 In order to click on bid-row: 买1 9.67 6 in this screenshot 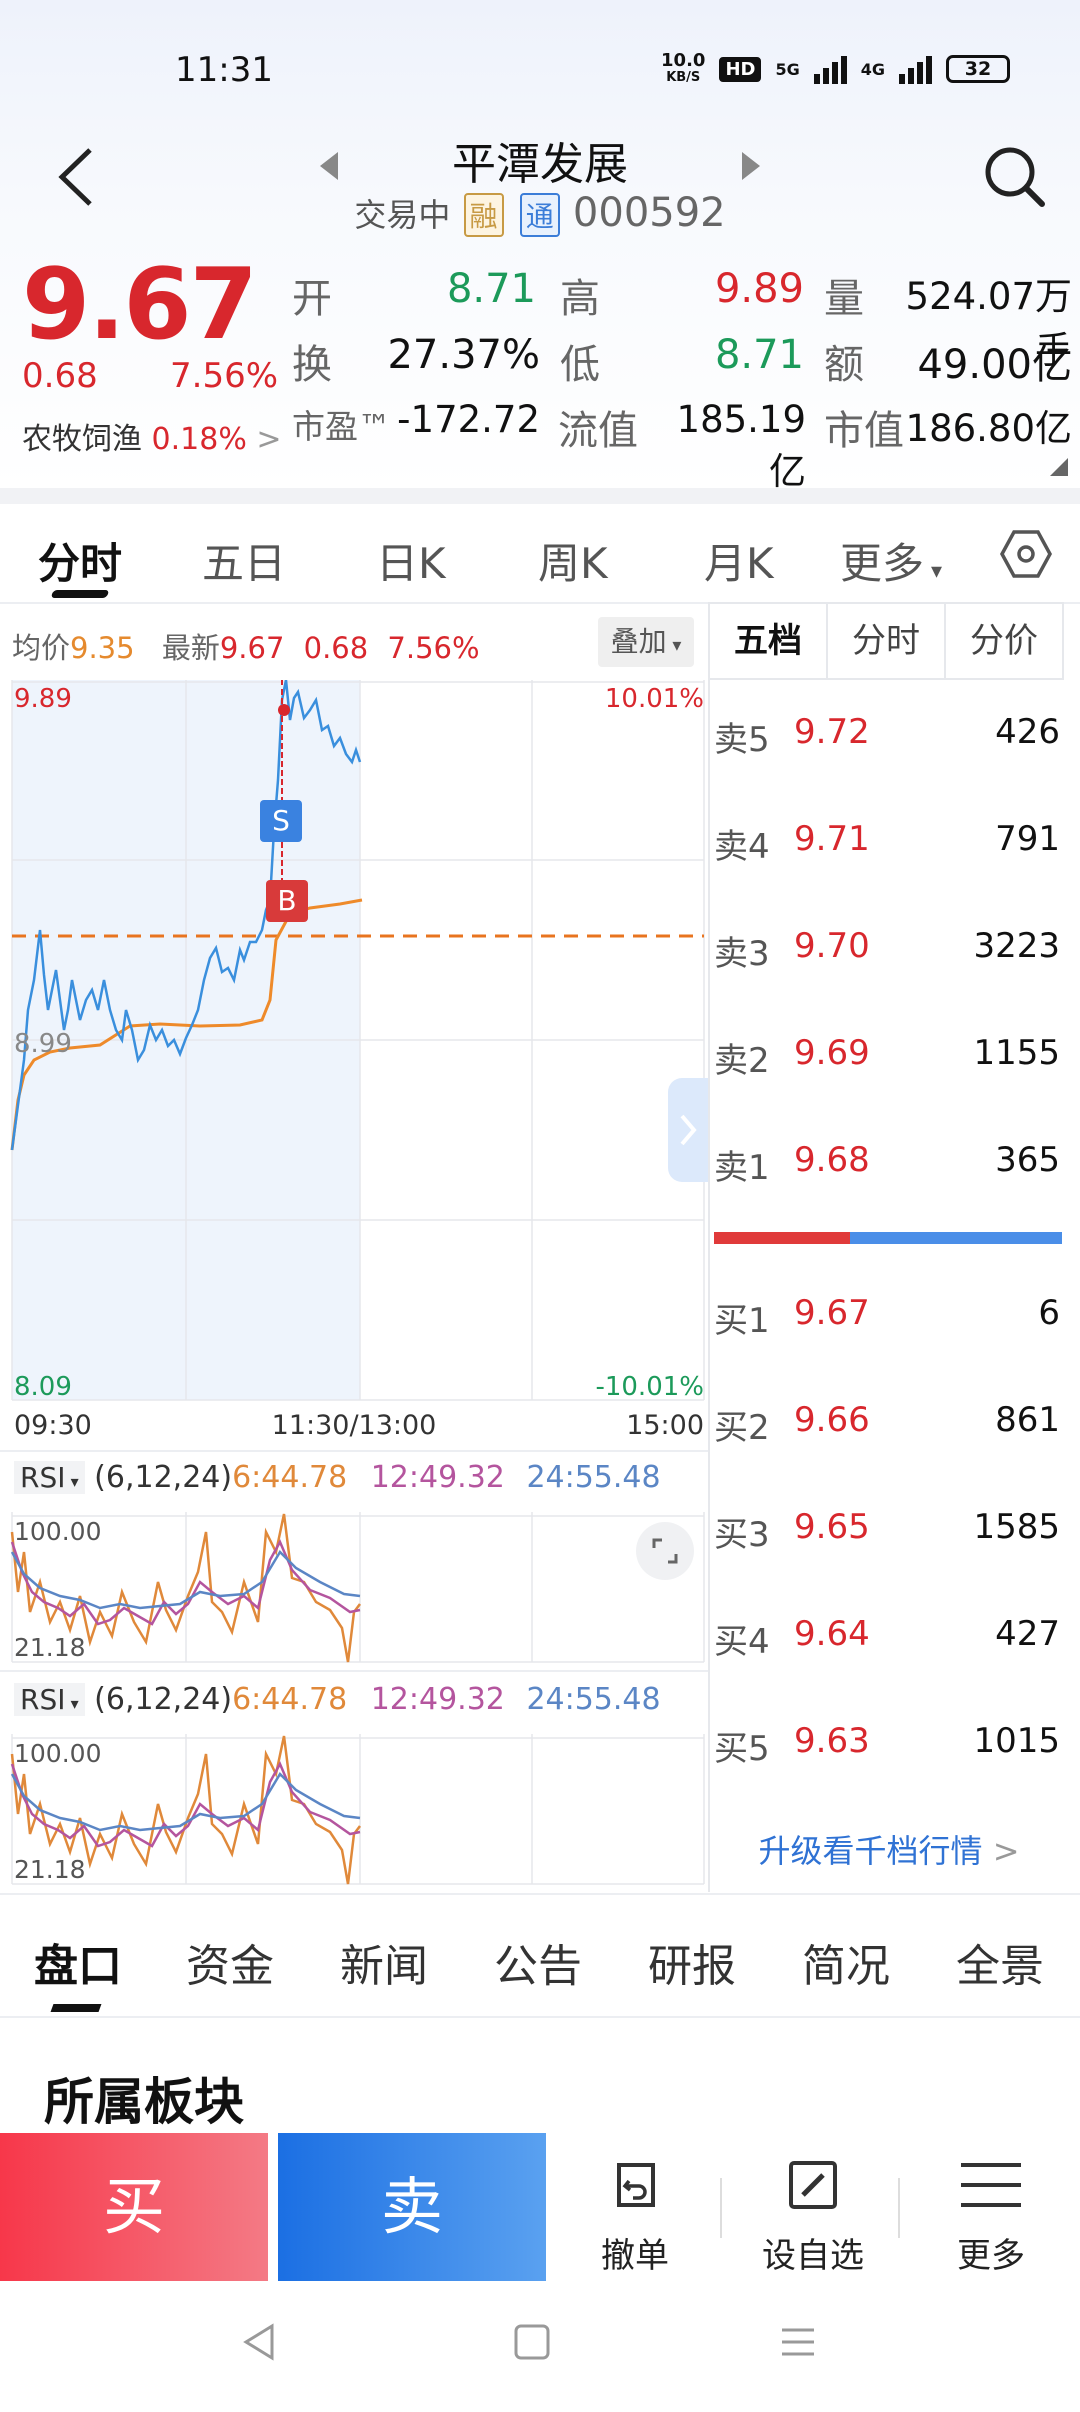, I will do `click(889, 1323)`.